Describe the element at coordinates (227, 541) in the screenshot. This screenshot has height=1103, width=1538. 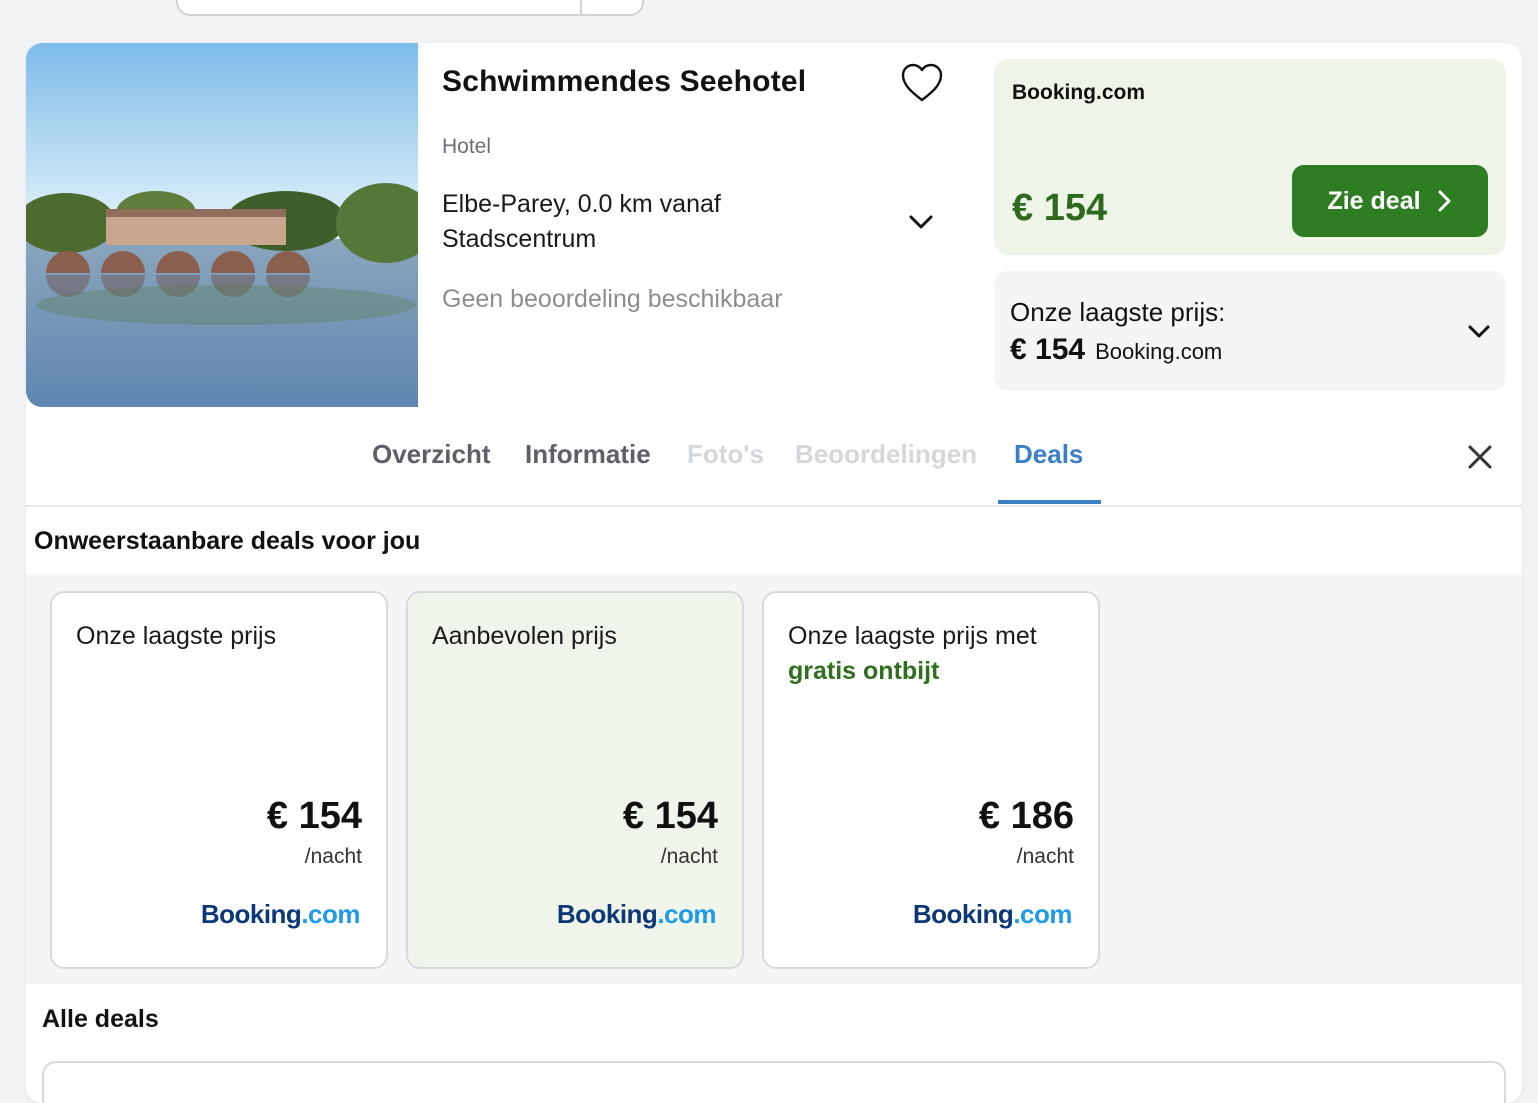
I see `section-title: Onweerstaanbare deals voor jou` at that location.